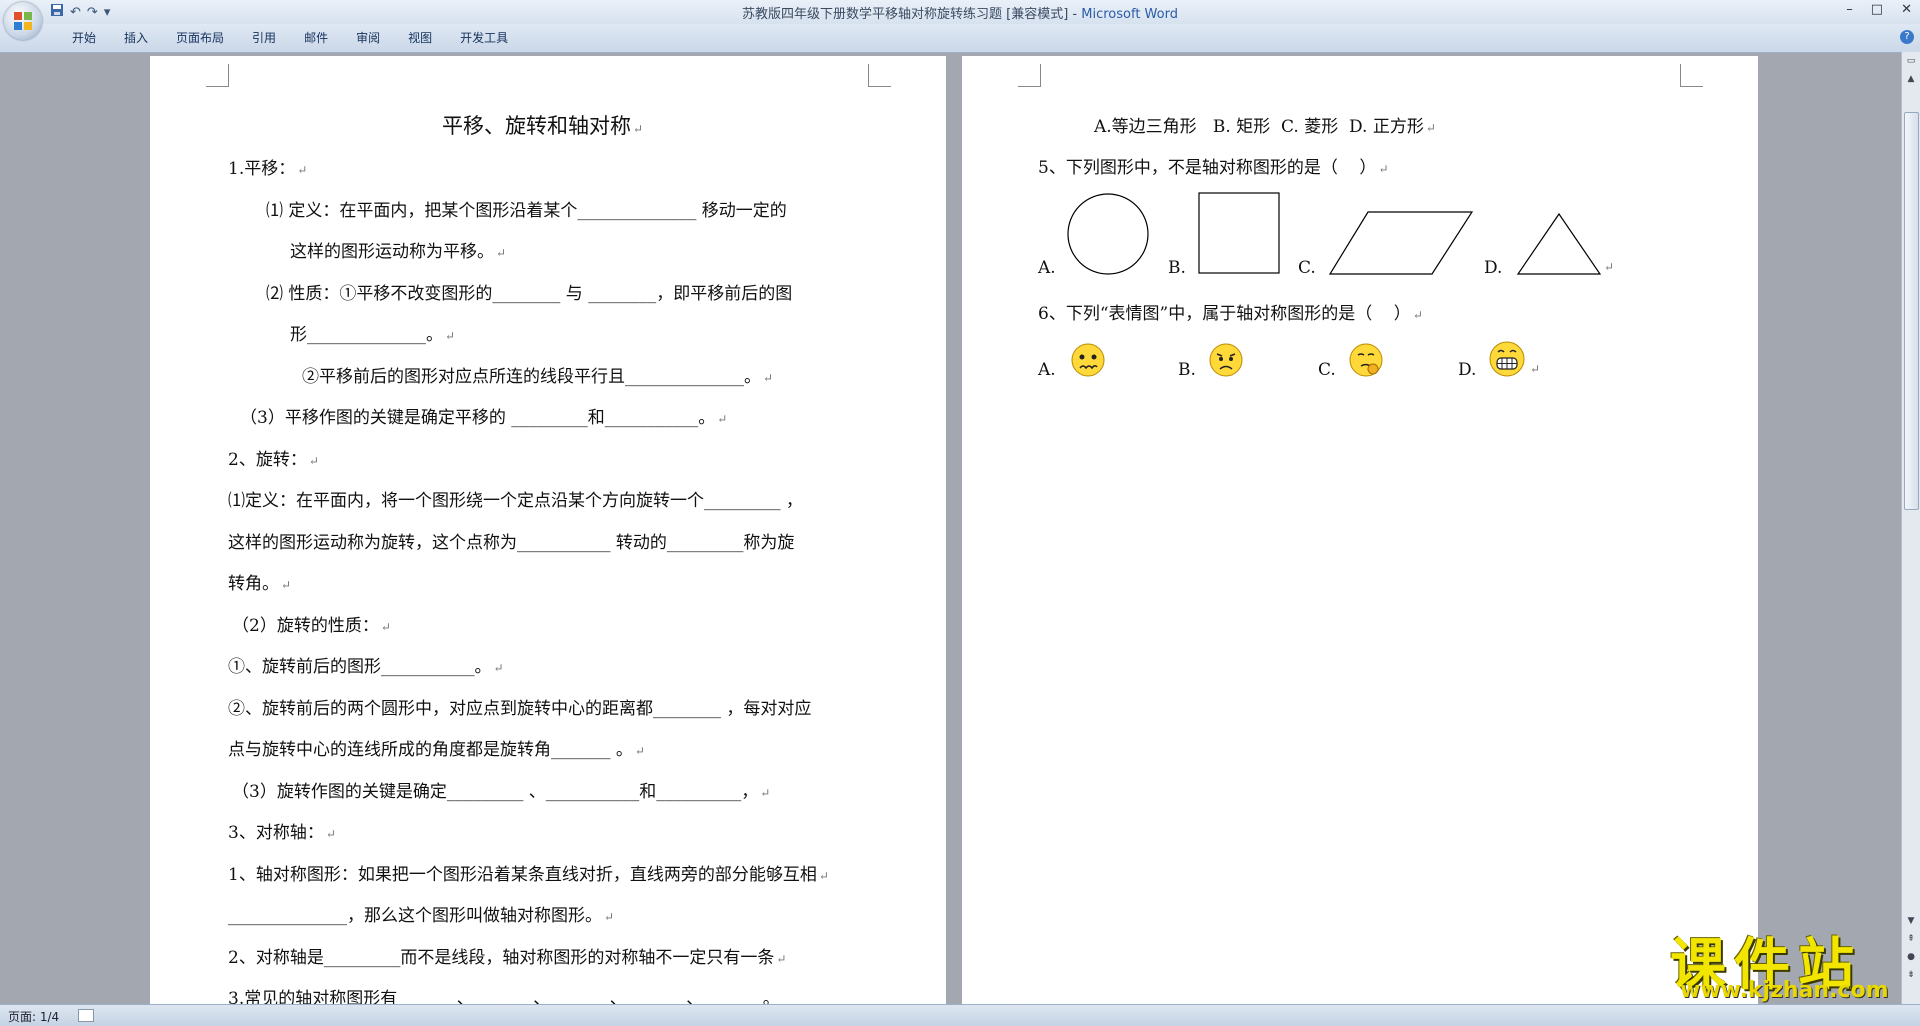 The width and height of the screenshot is (1920, 1026). I want to click on thinking-face-icon, so click(1366, 360).